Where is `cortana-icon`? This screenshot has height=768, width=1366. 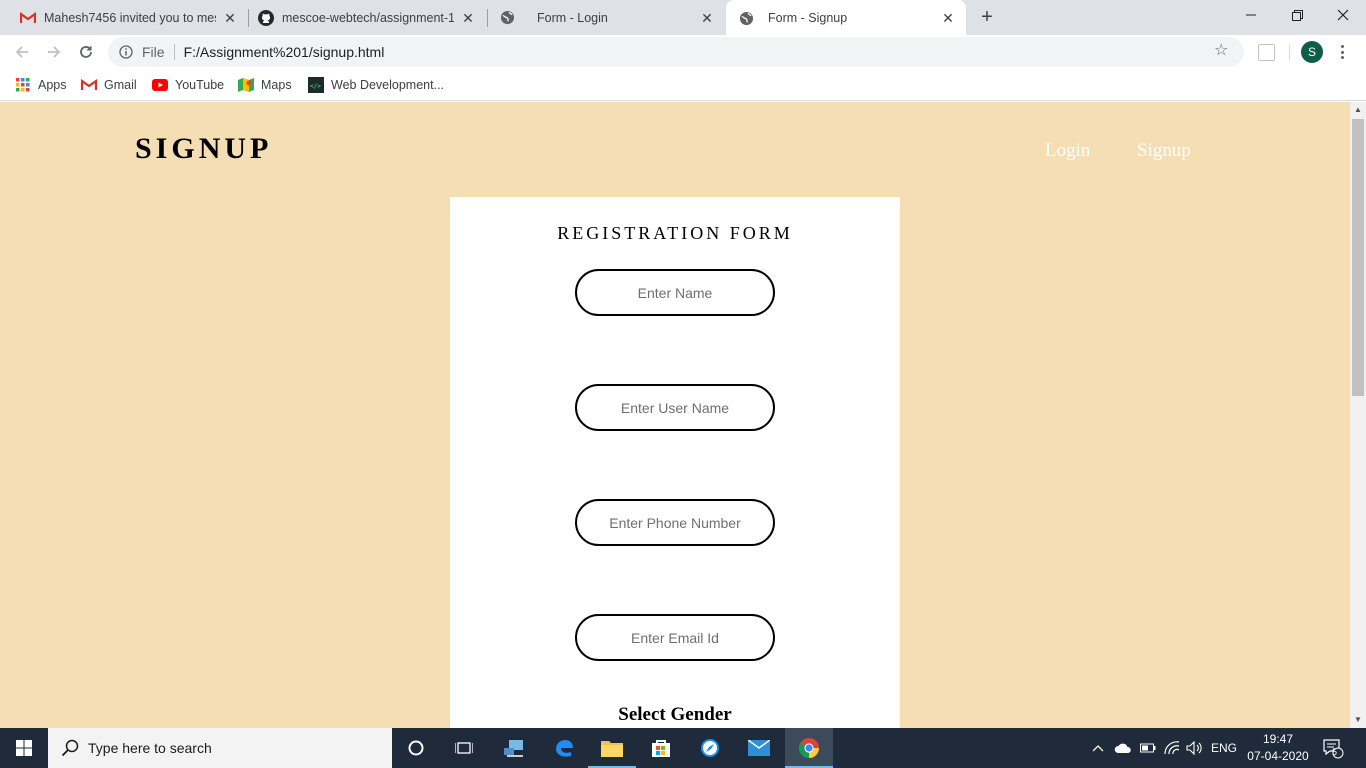
cortana-icon is located at coordinates (416, 748).